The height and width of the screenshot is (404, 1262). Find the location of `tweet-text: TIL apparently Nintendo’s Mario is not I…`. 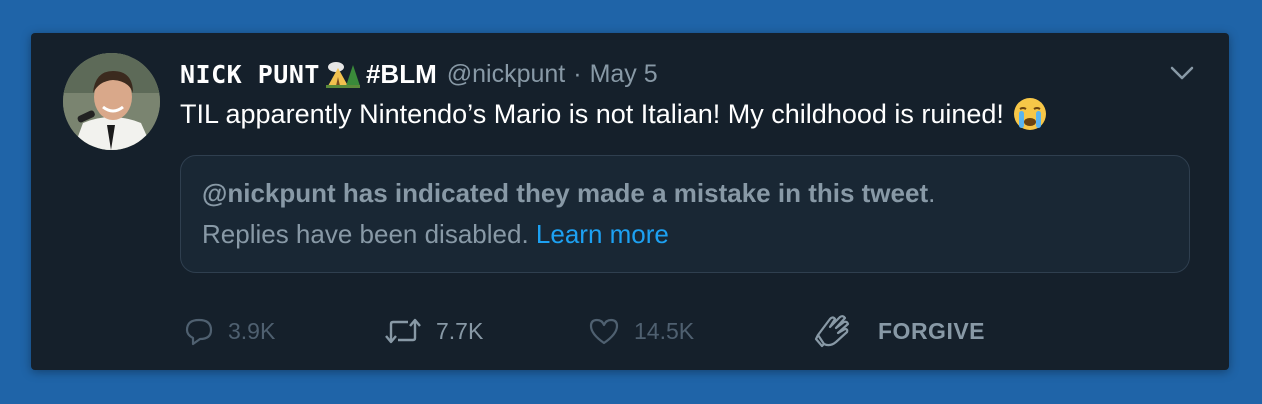

tweet-text: TIL apparently Nintendo’s Mario is not I… is located at coordinates (614, 114).